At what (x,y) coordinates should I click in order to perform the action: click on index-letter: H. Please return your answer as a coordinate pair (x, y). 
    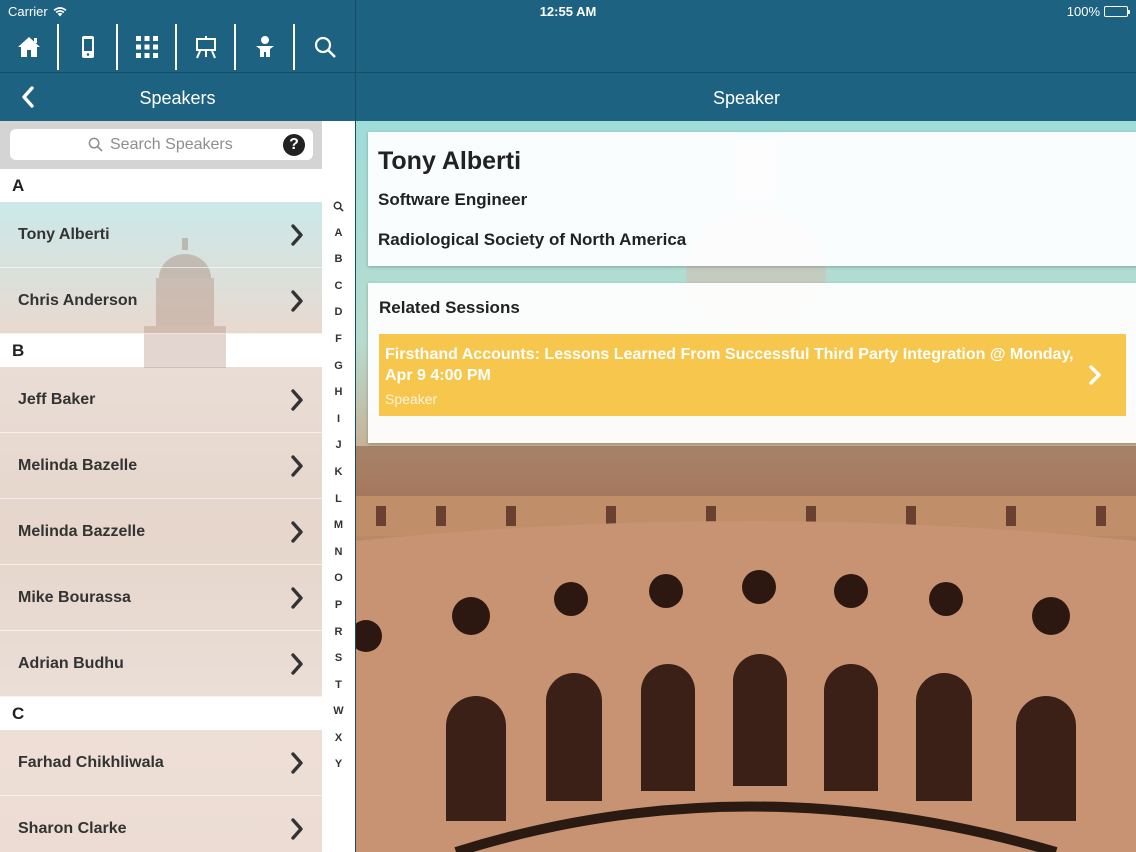
    Looking at the image, I should click on (338, 392).